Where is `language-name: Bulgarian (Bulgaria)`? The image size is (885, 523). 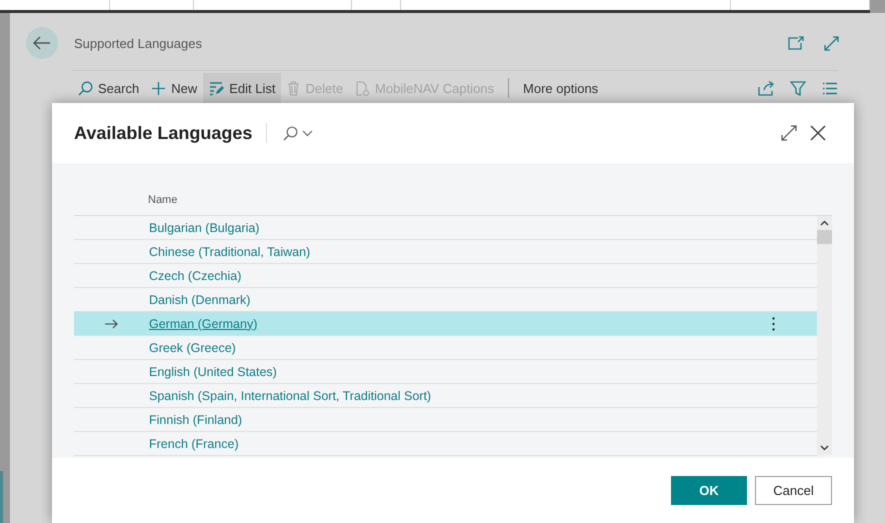
language-name: Bulgarian (Bulgaria) is located at coordinates (204, 227).